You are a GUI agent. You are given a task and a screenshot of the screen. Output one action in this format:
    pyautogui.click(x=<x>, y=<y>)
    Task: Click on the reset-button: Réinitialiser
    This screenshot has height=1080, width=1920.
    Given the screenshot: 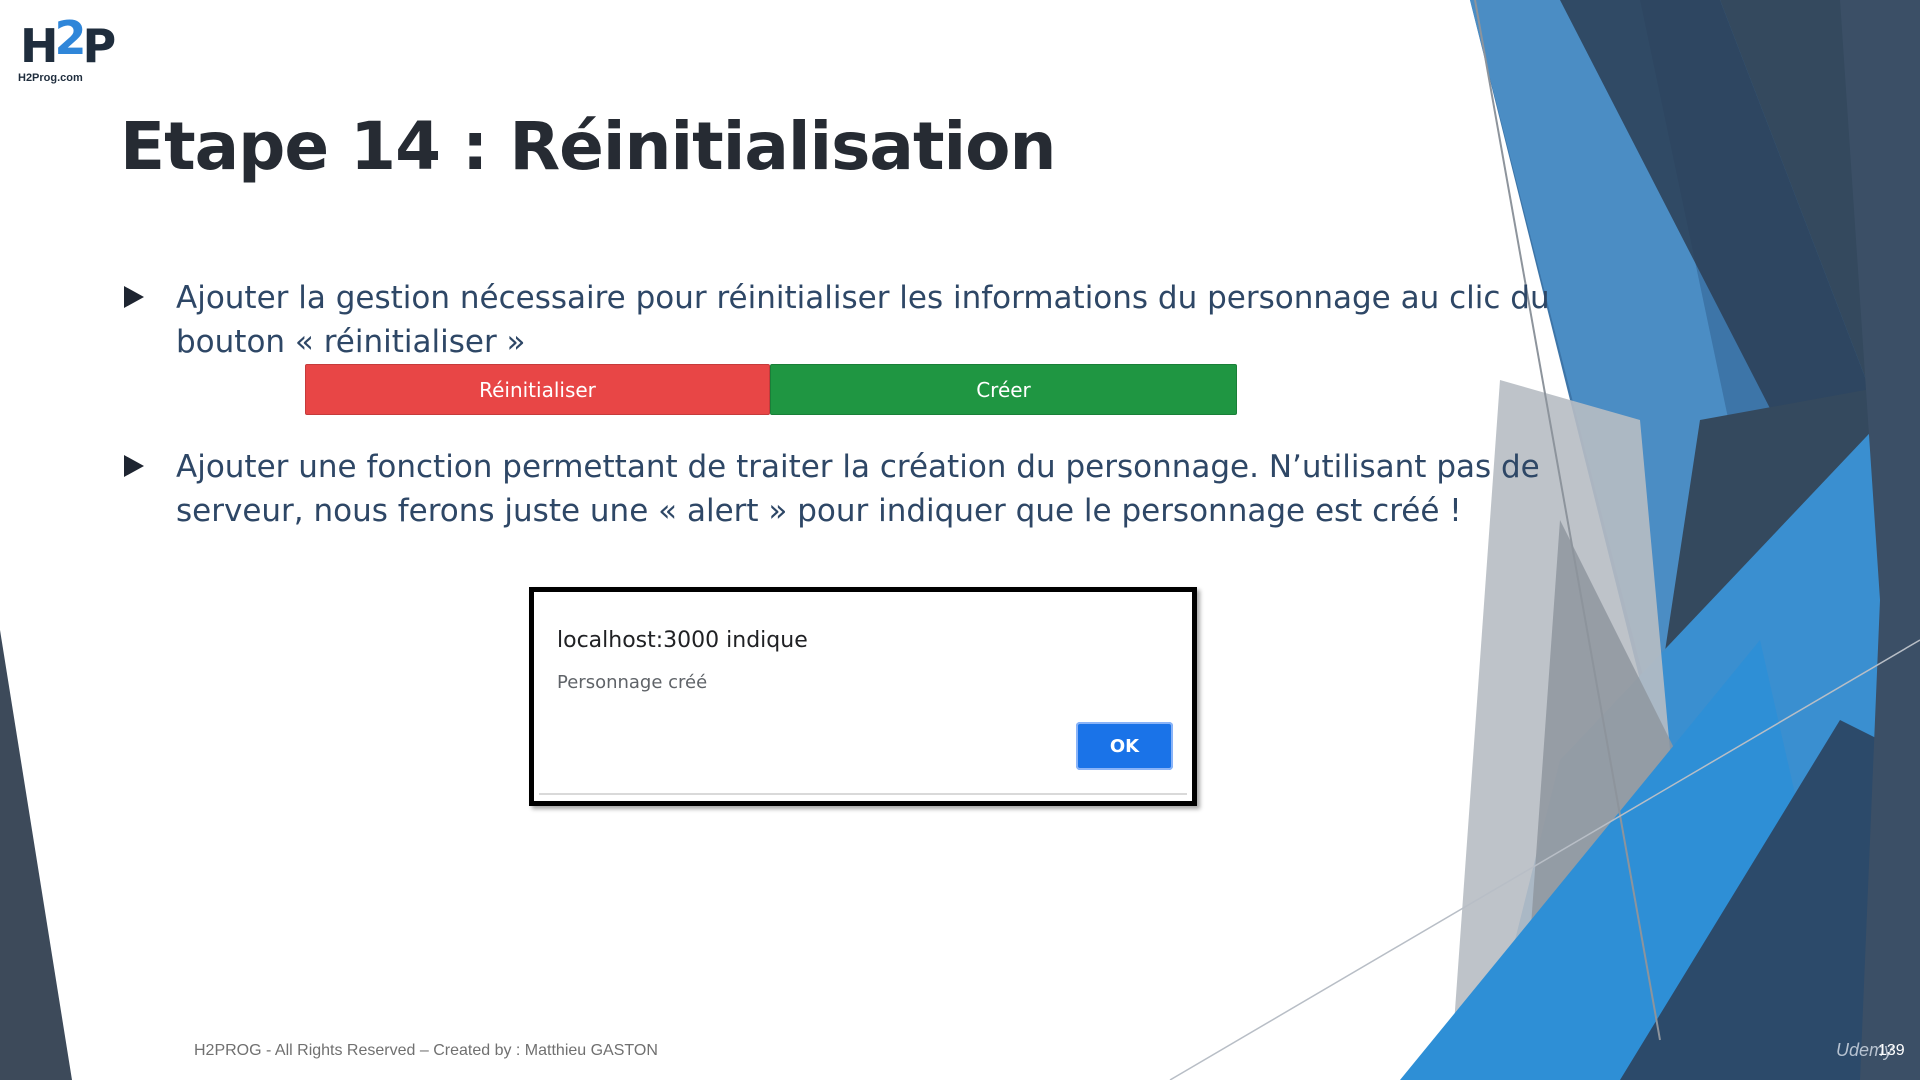 What is the action you would take?
    pyautogui.click(x=537, y=389)
    